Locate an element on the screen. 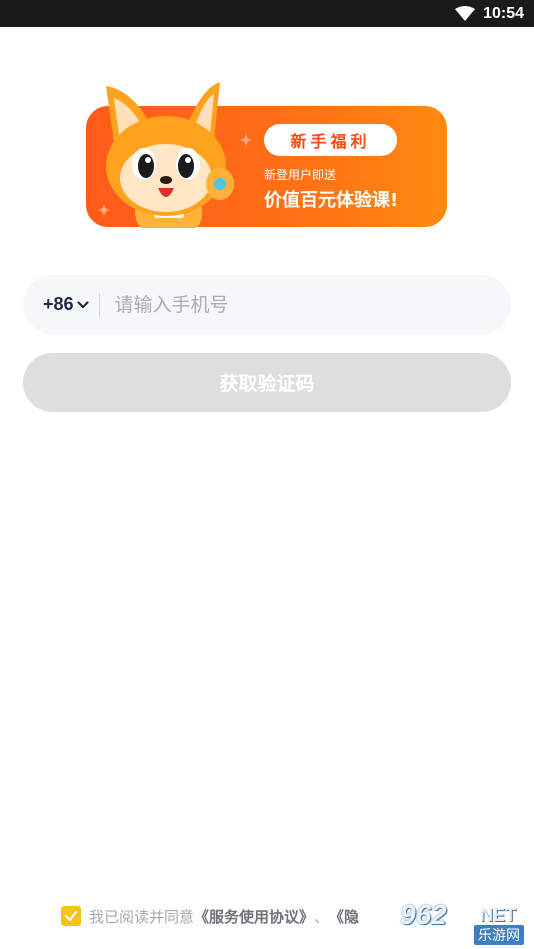 This screenshot has height=949, width=534. chevron-down-icon is located at coordinates (82, 304).